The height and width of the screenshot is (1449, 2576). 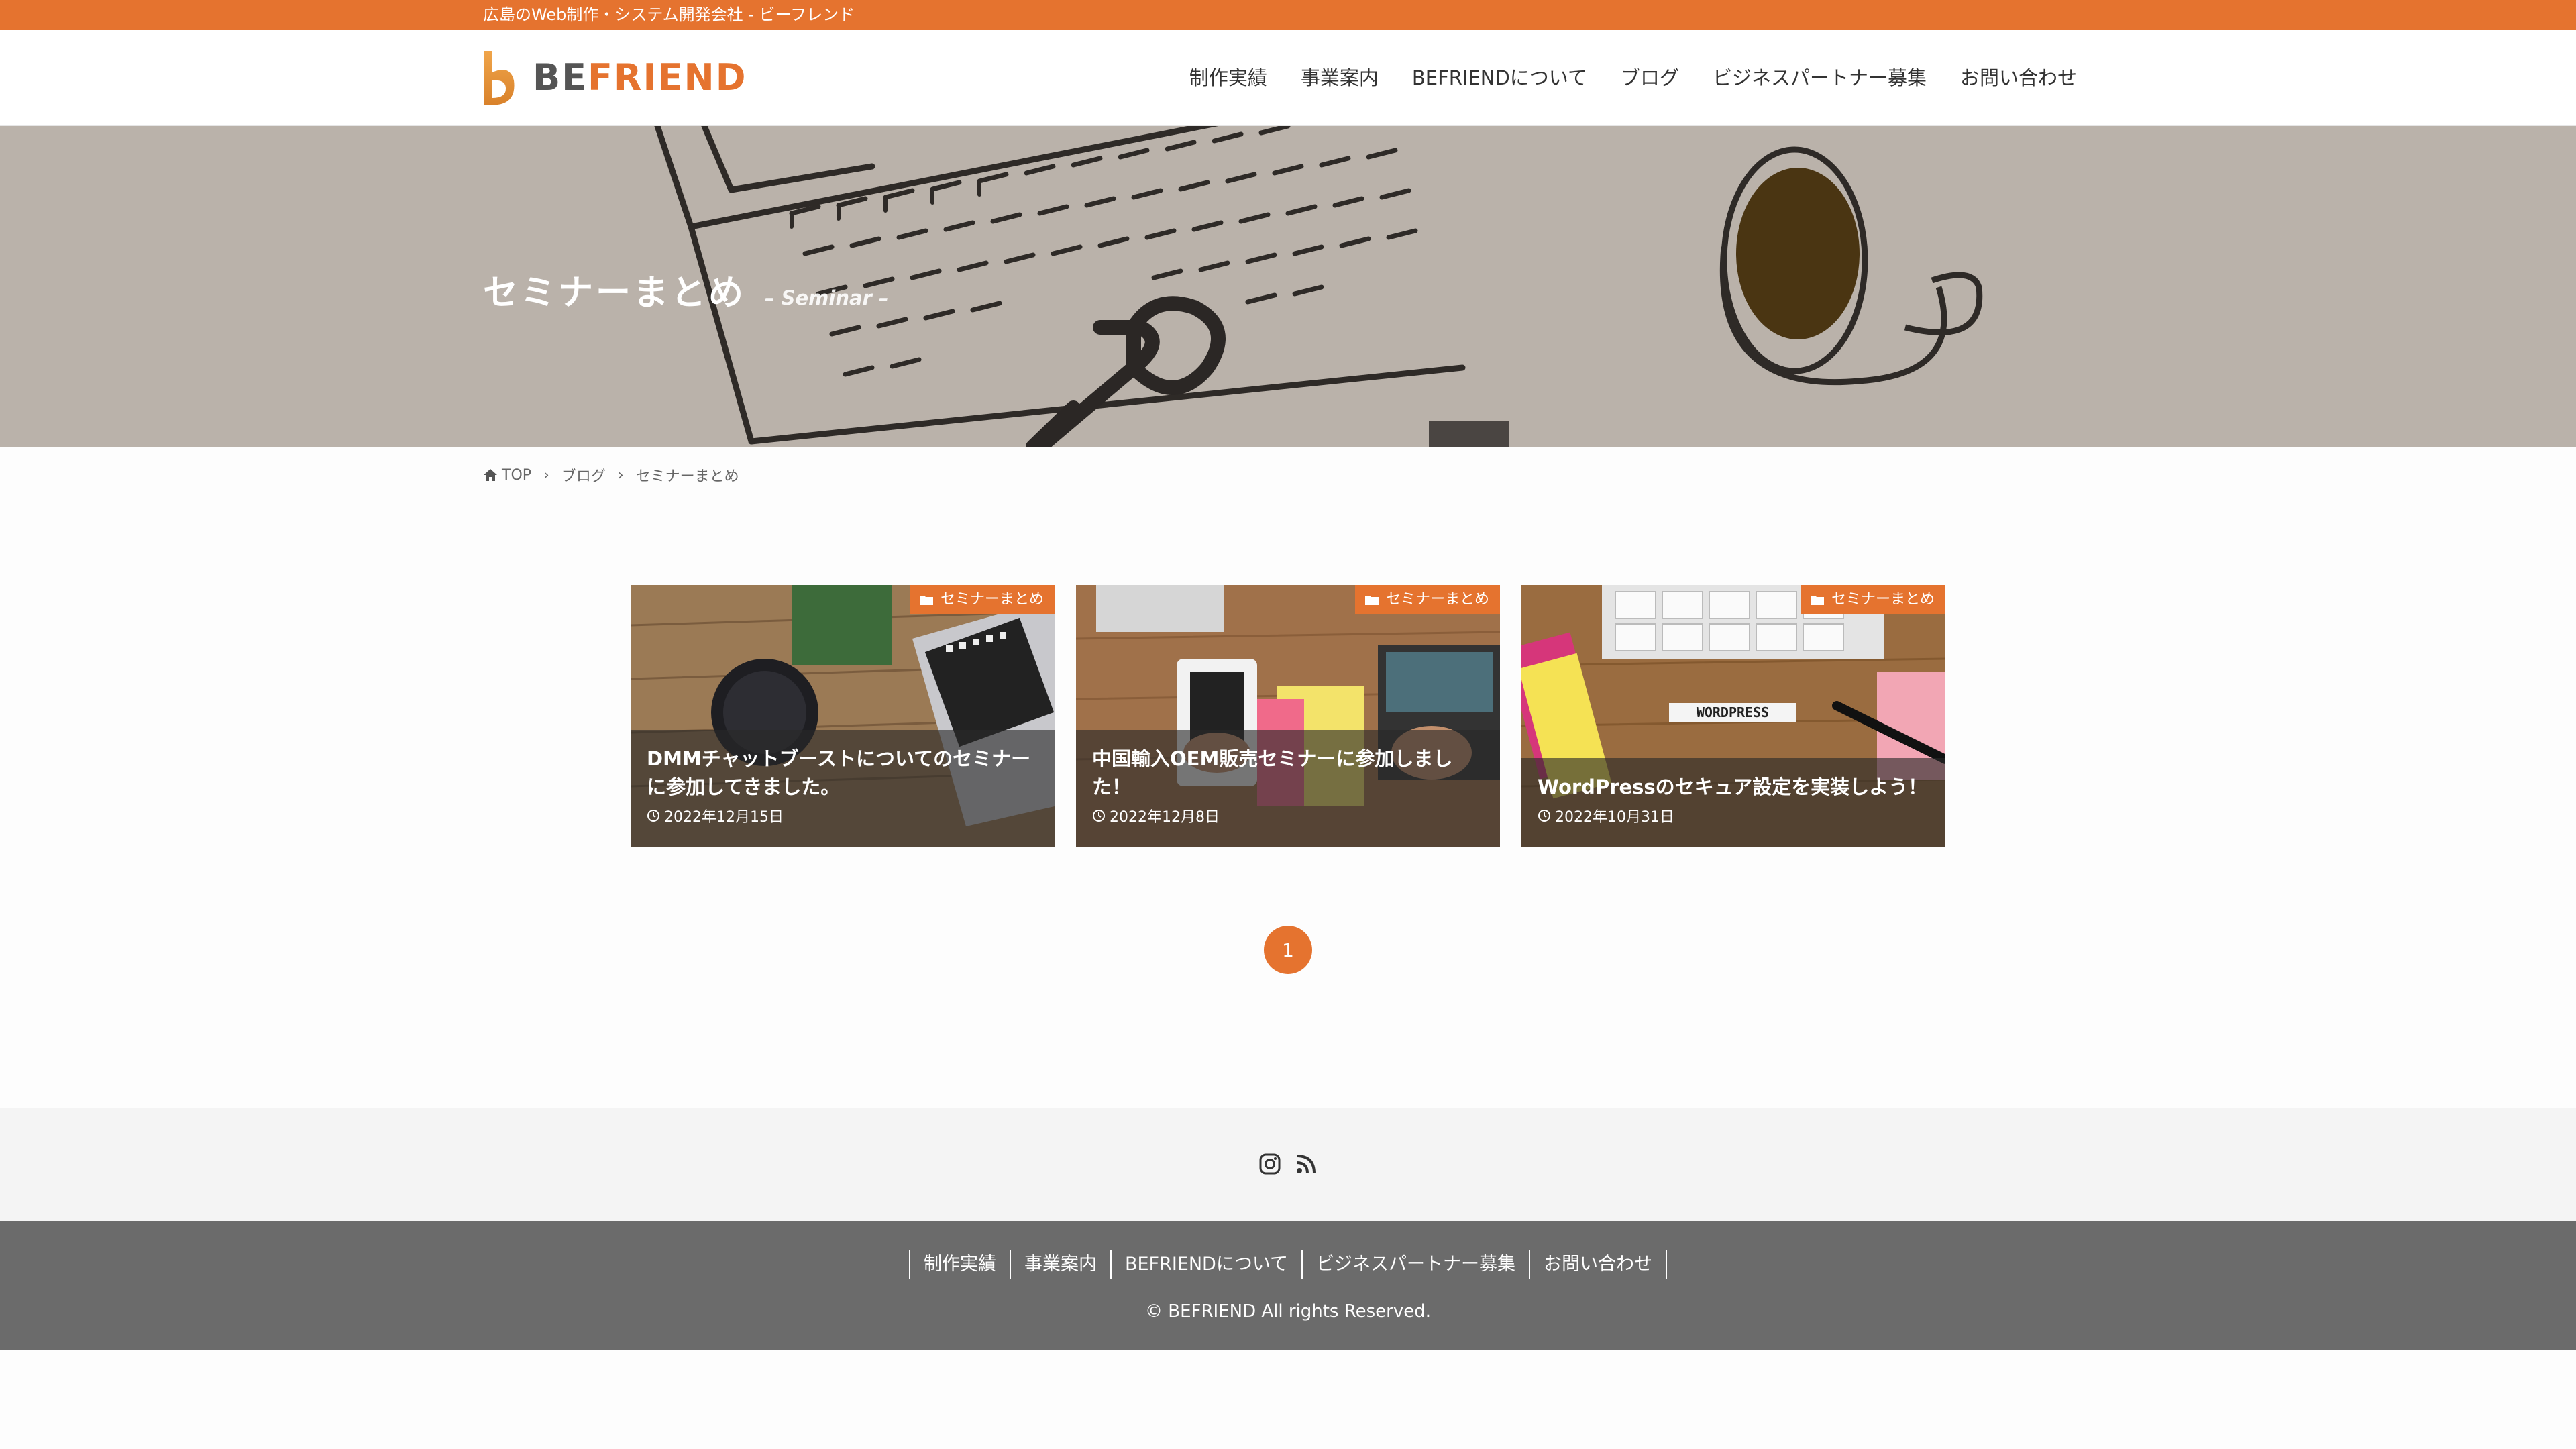 I want to click on footer-nav-works: 制作実績, so click(x=959, y=1264).